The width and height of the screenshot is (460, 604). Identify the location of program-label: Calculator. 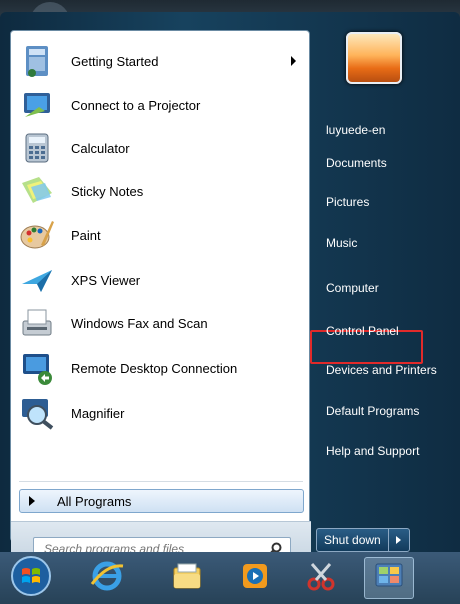
(100, 148).